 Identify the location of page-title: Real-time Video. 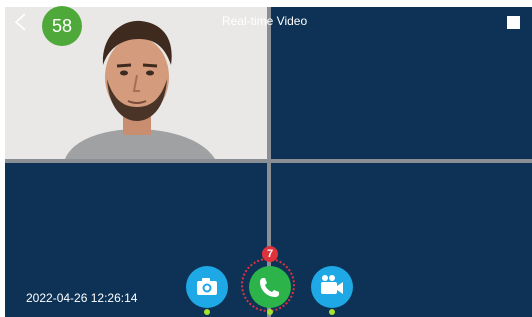
(265, 21).